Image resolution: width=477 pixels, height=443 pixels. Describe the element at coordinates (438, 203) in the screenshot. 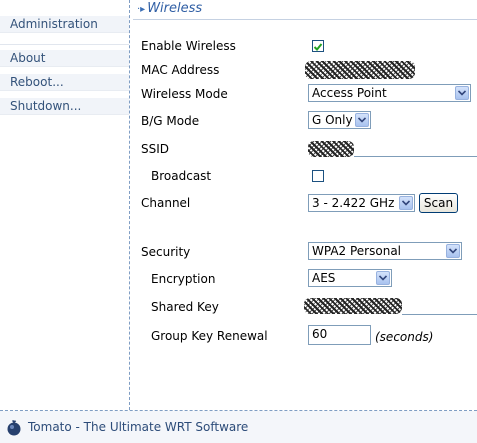

I see `scan-button: Scan` at that location.